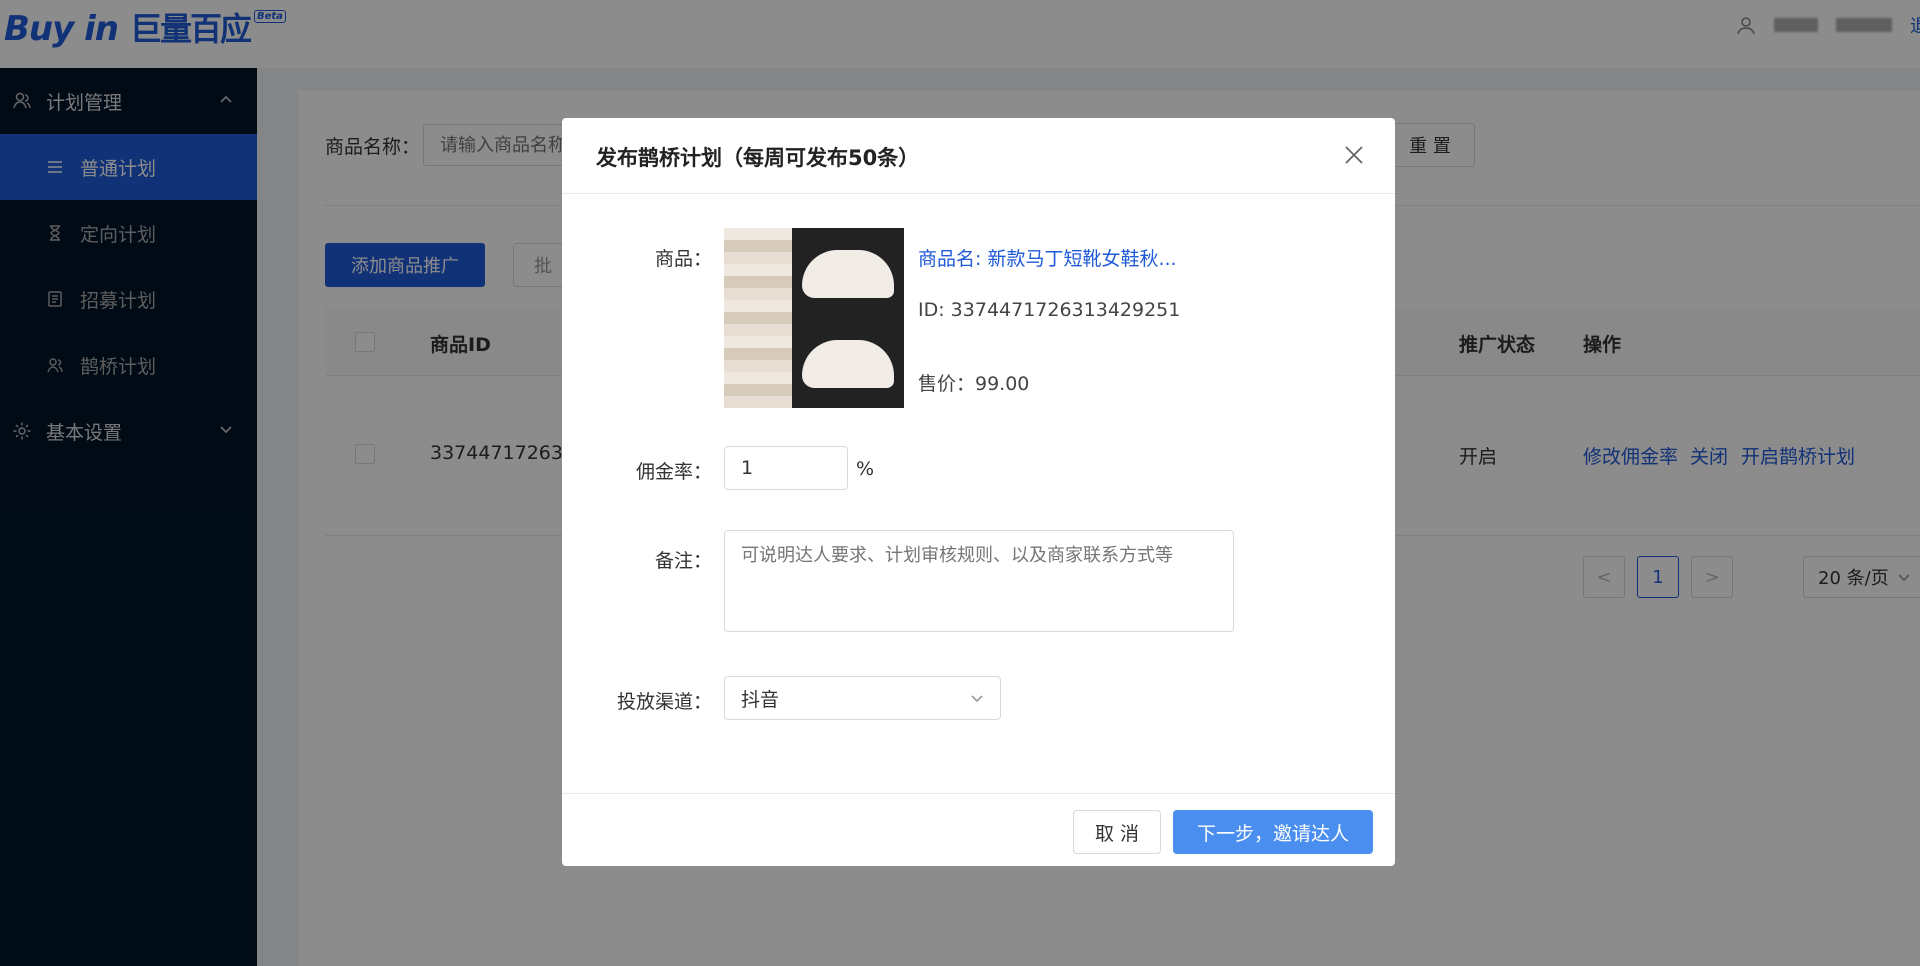  Describe the element at coordinates (848, 318) in the screenshot. I see `product-image-shoes` at that location.